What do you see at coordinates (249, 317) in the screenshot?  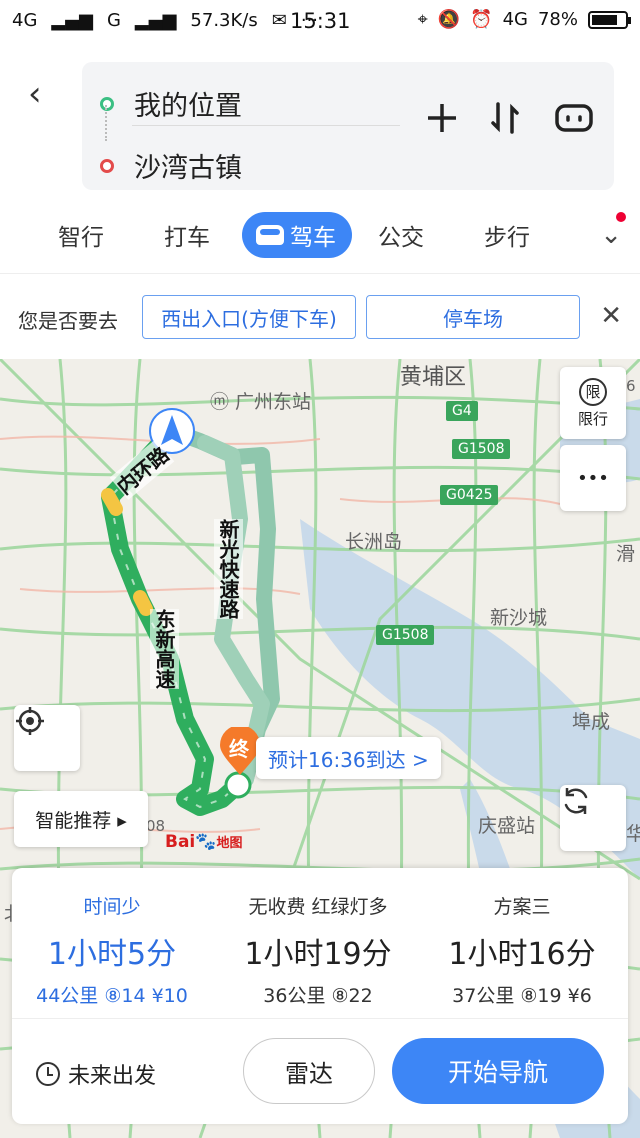 I see `suggest-west-entrance: 西出入口(方便下车)` at bounding box center [249, 317].